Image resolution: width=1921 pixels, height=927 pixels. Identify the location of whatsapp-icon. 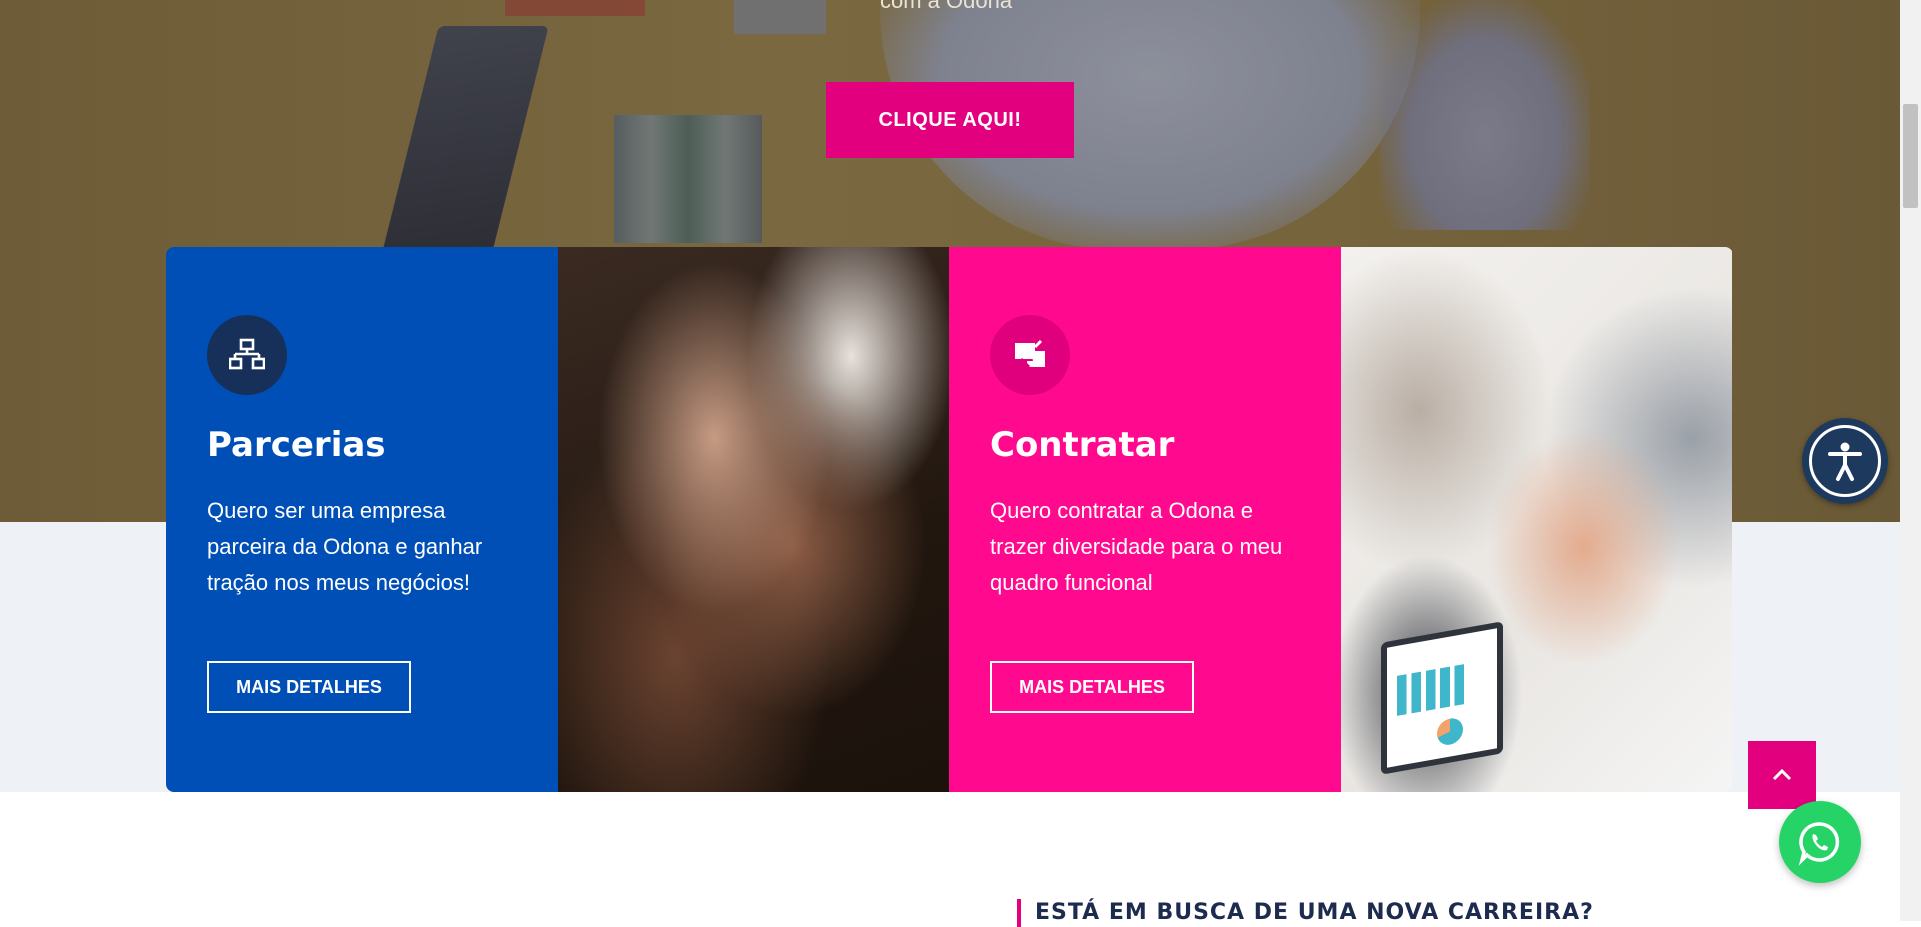
(1819, 844).